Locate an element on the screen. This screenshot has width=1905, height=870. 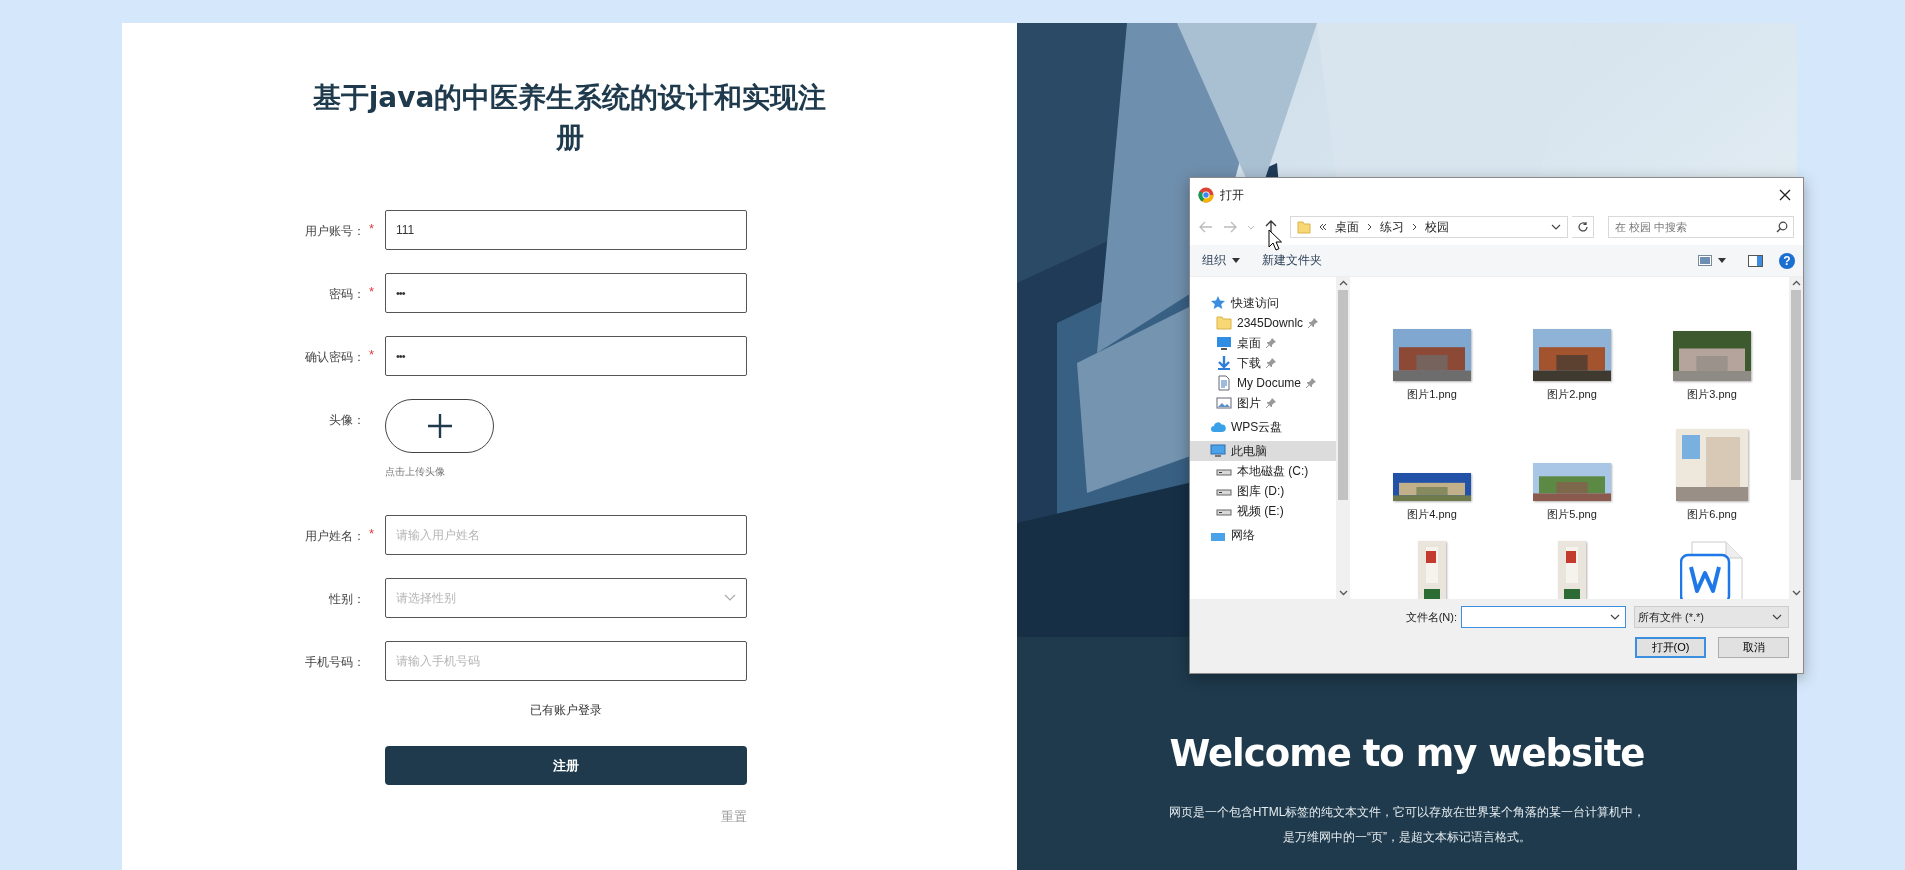
register-button: 注册 is located at coordinates (566, 765).